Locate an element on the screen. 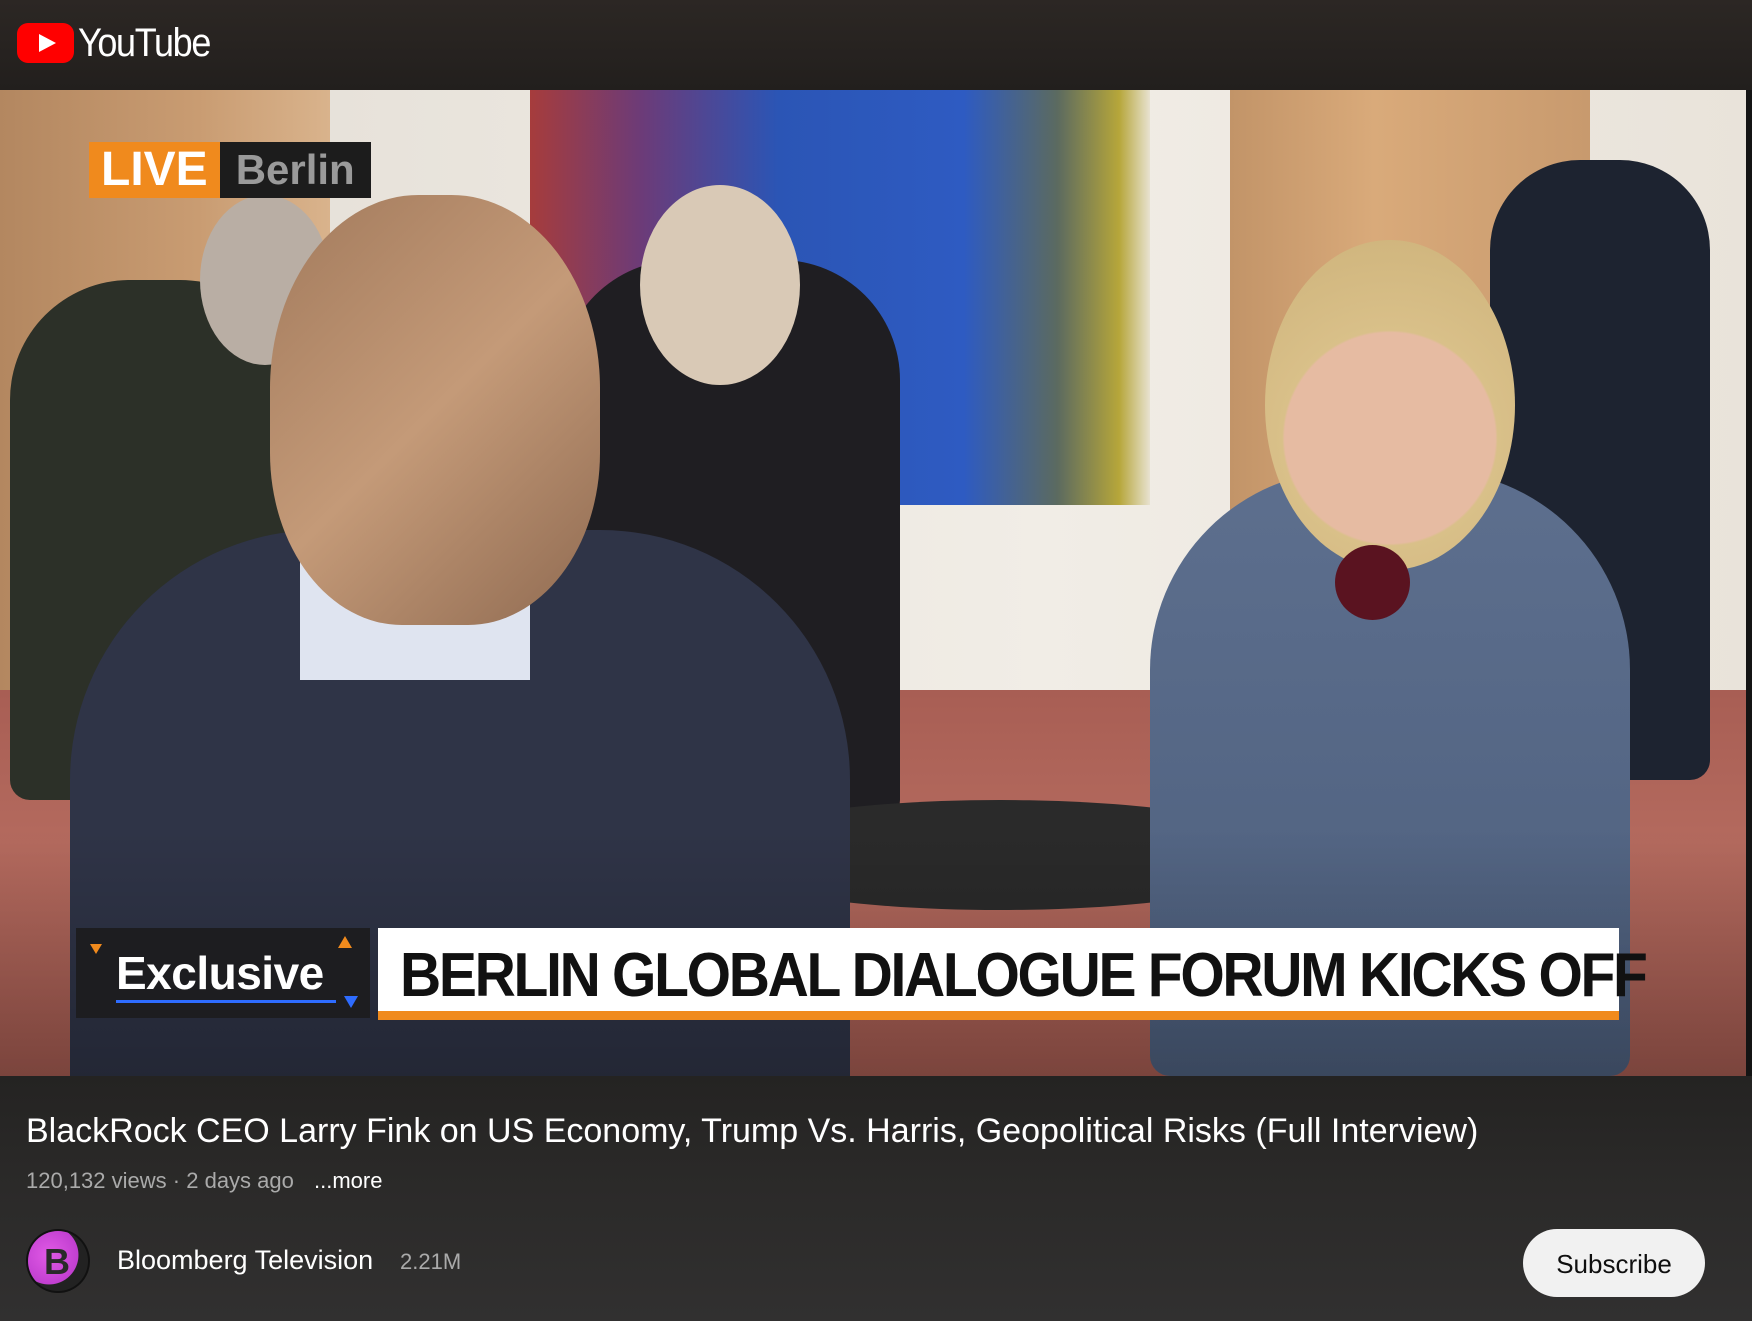 The width and height of the screenshot is (1752, 1321). more-link: ...more is located at coordinates (348, 1180).